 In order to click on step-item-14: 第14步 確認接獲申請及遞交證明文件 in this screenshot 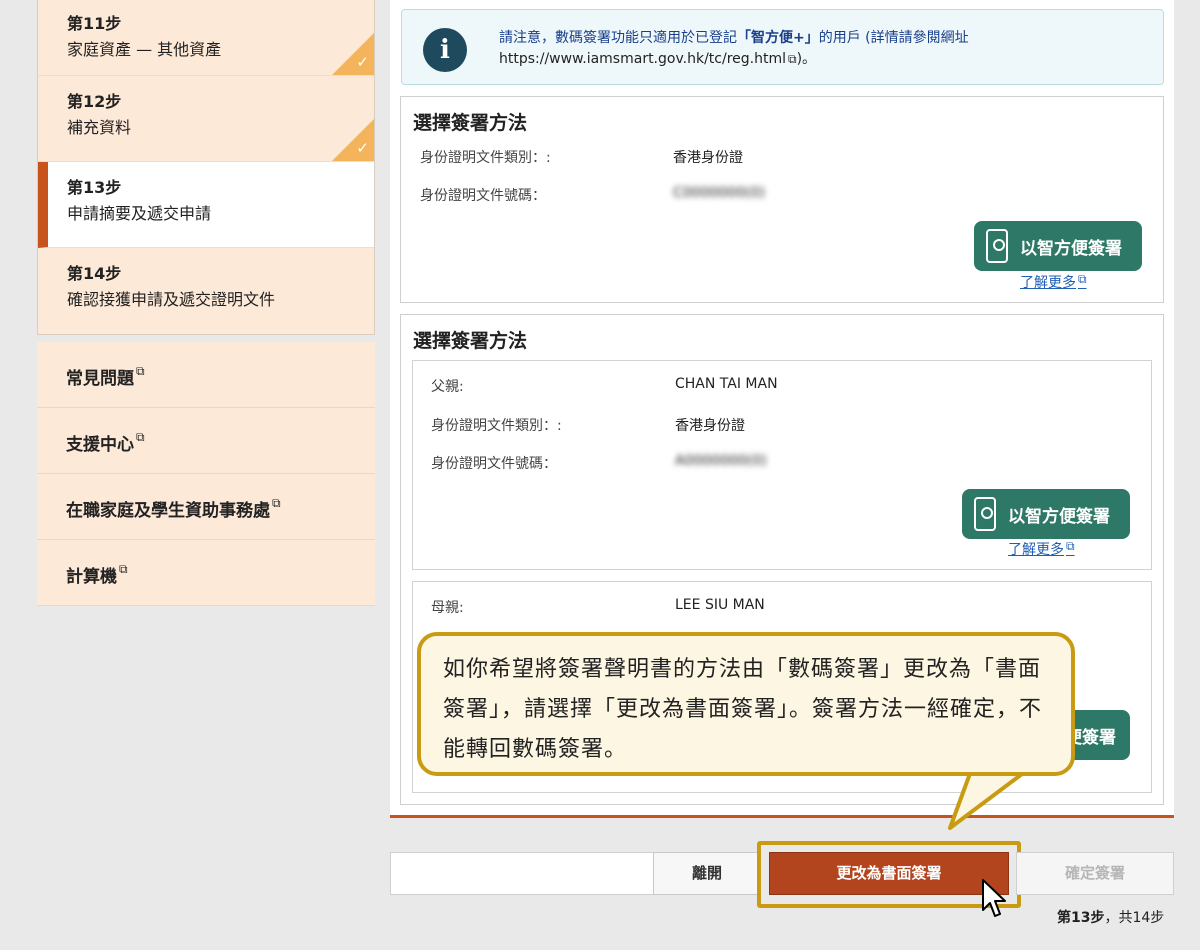, I will do `click(206, 291)`.